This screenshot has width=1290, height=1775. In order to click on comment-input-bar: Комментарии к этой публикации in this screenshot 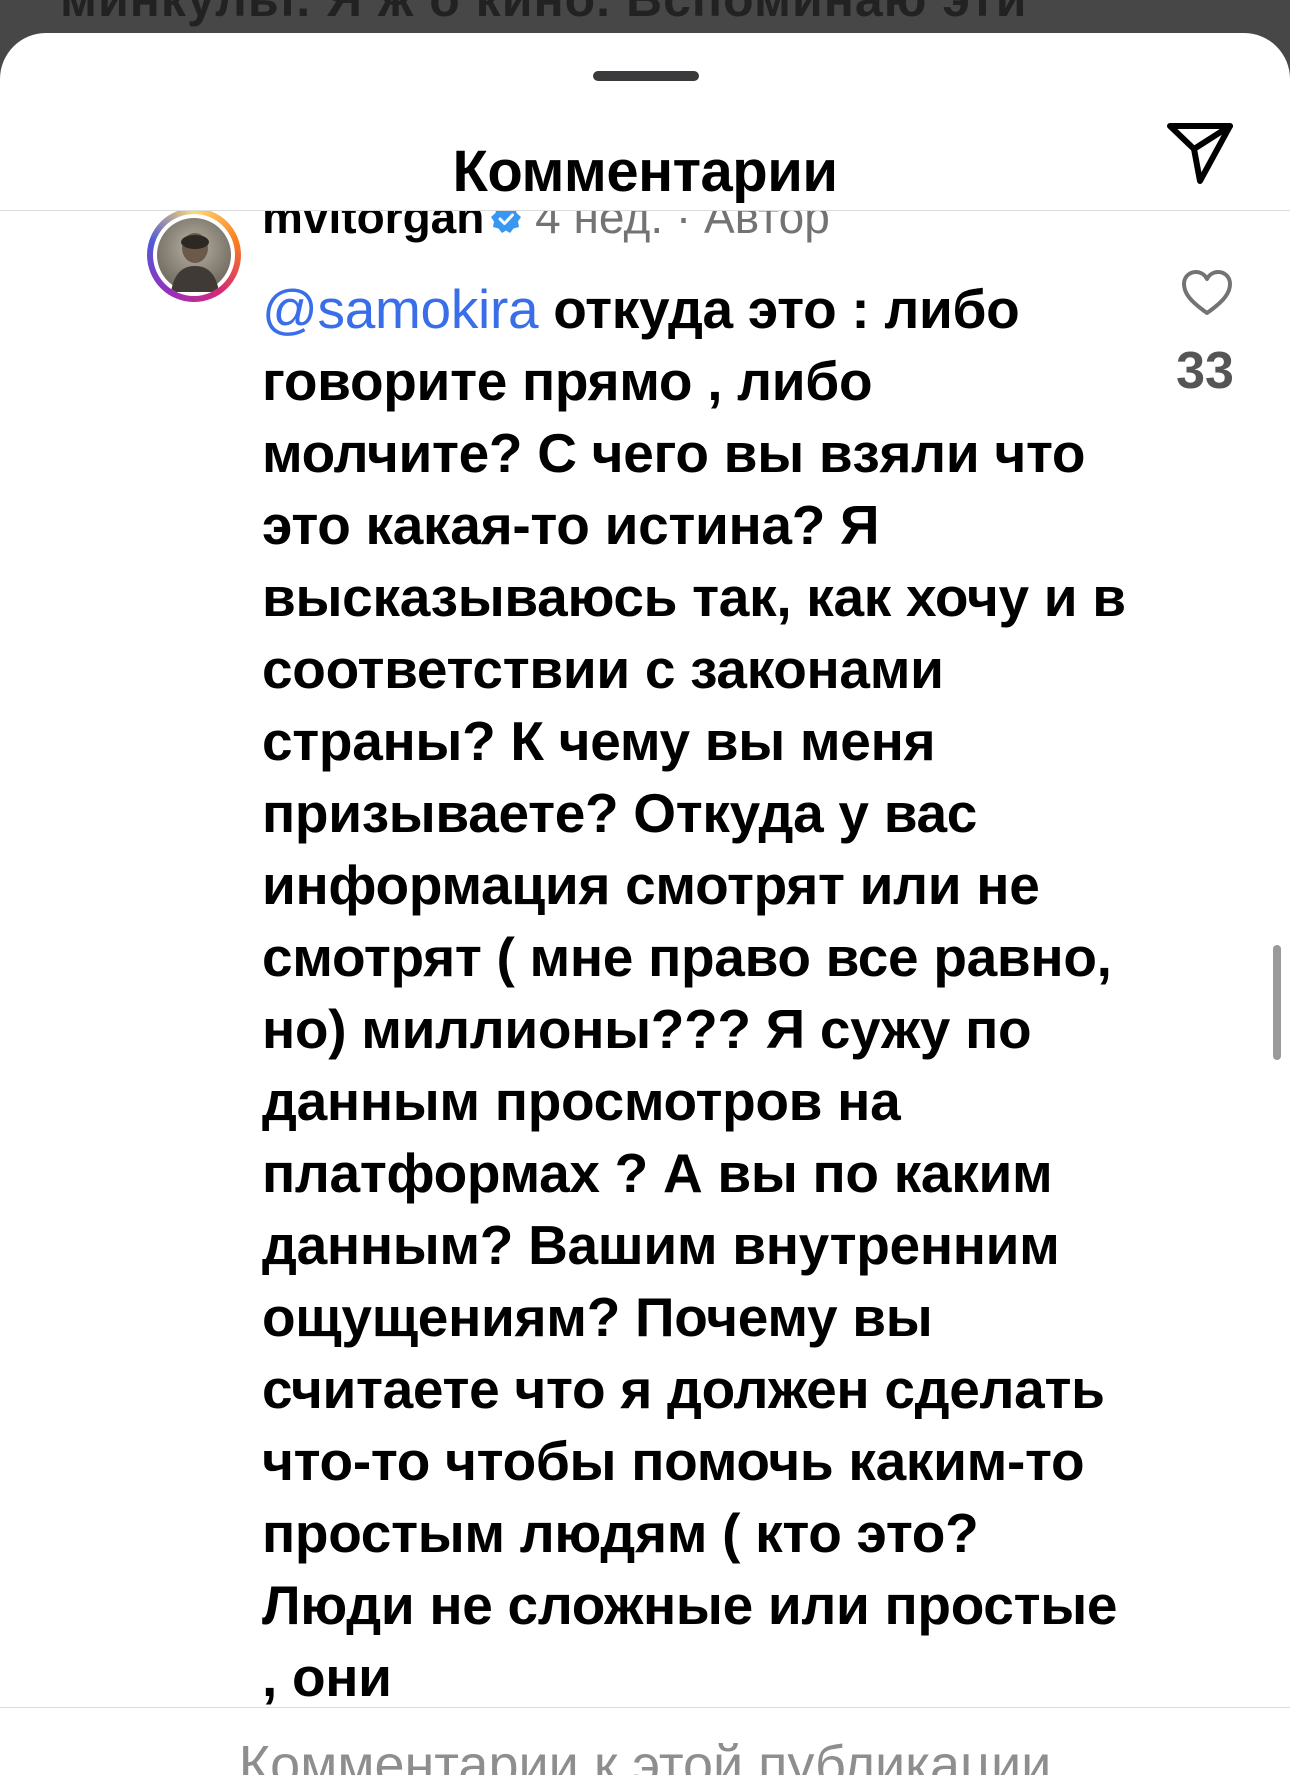, I will do `click(645, 1741)`.